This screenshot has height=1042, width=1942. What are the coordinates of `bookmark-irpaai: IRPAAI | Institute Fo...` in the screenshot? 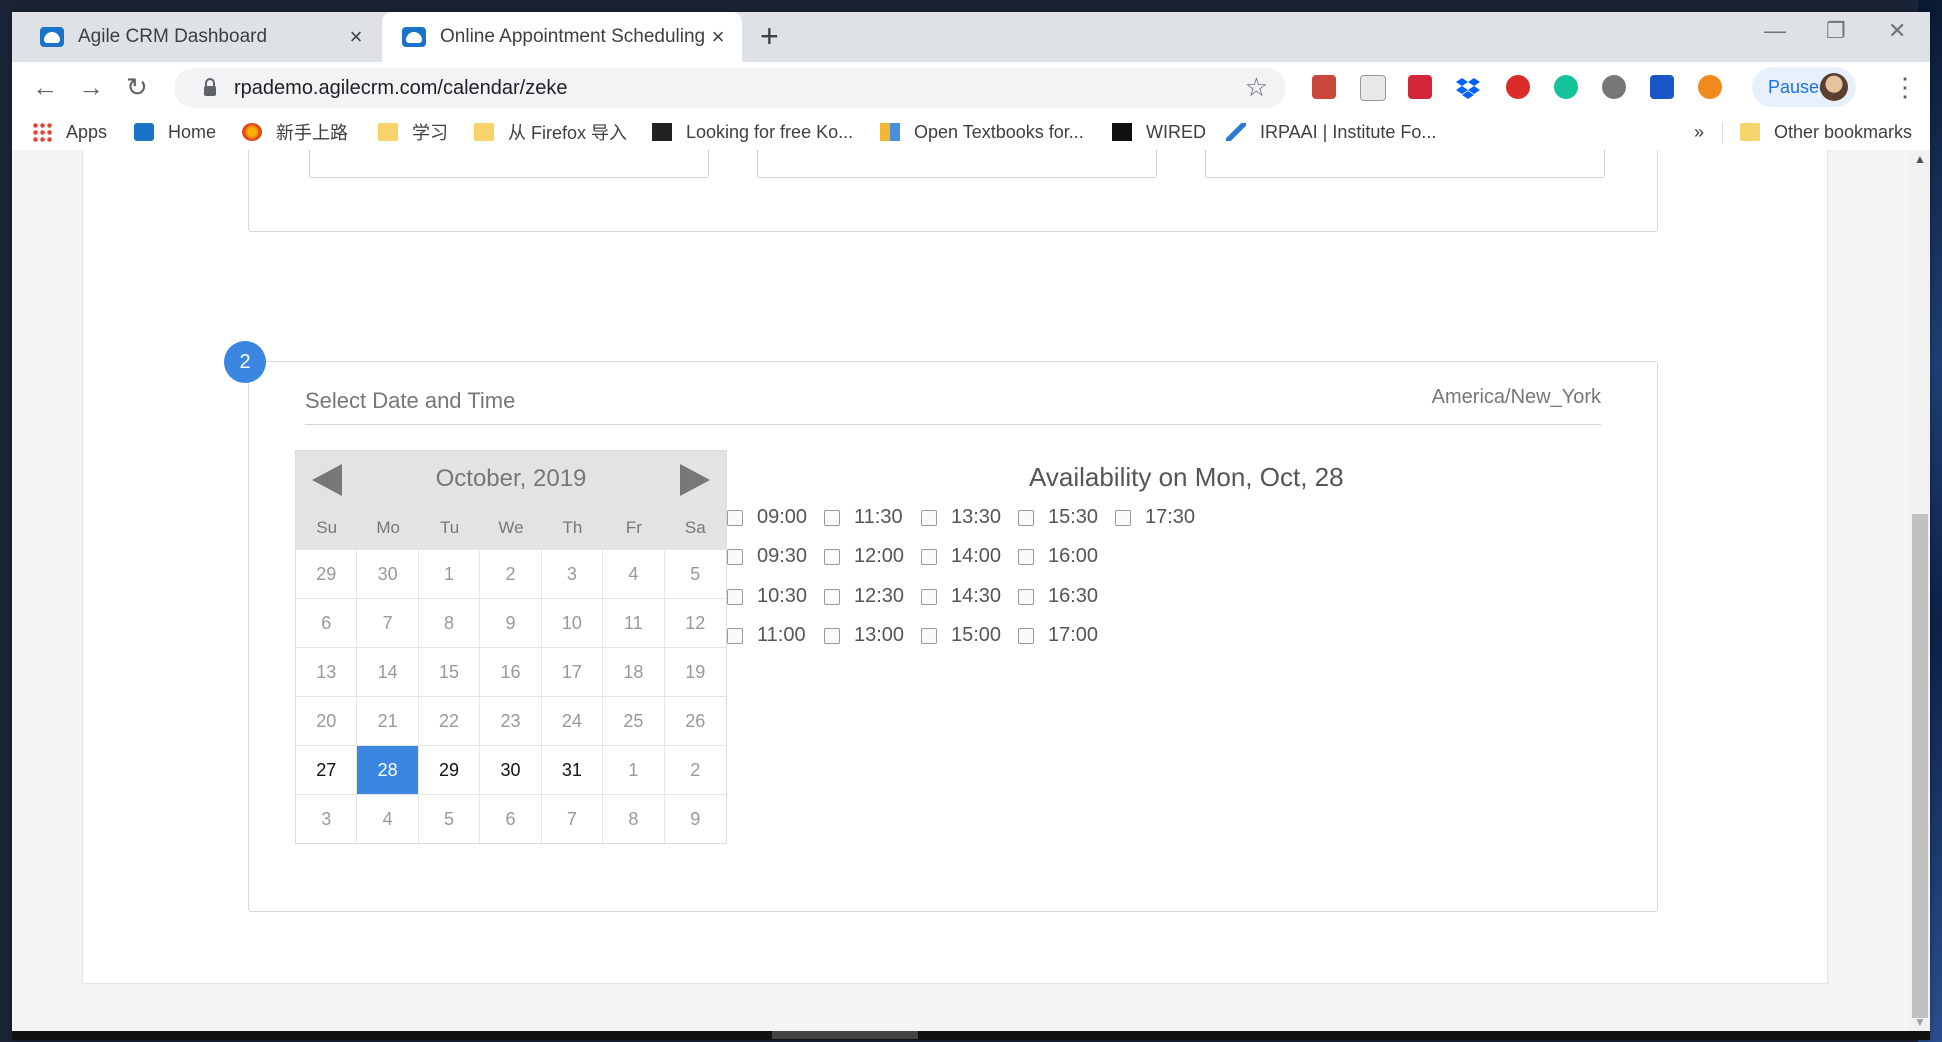 It's located at (1331, 132).